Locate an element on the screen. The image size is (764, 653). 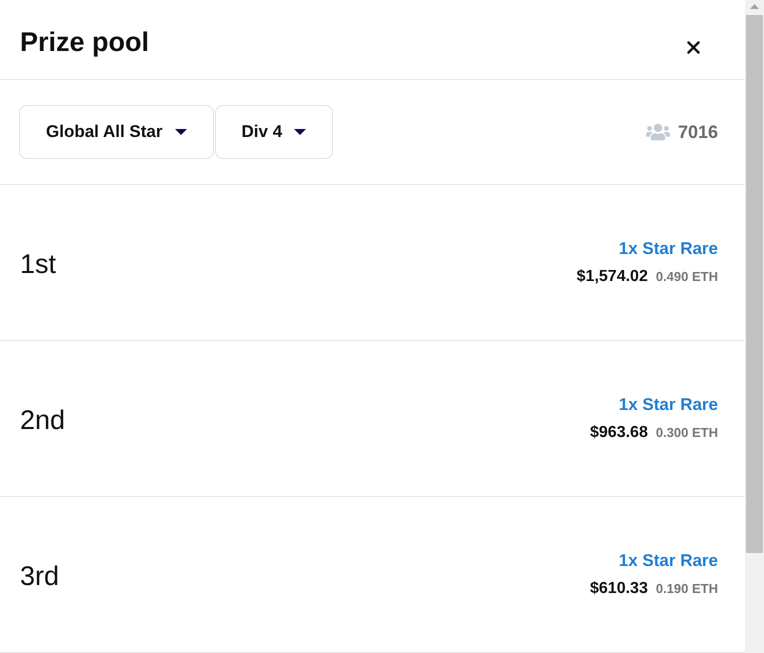
filter-dropdown: Div 4 is located at coordinates (274, 132).